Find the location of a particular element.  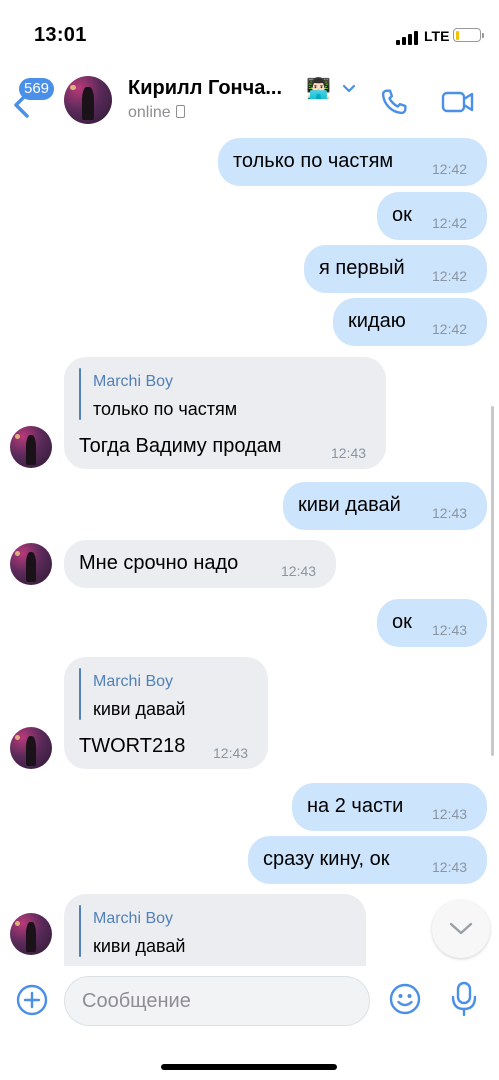

outgoing-message: только по частям 12:42 is located at coordinates (352, 162).